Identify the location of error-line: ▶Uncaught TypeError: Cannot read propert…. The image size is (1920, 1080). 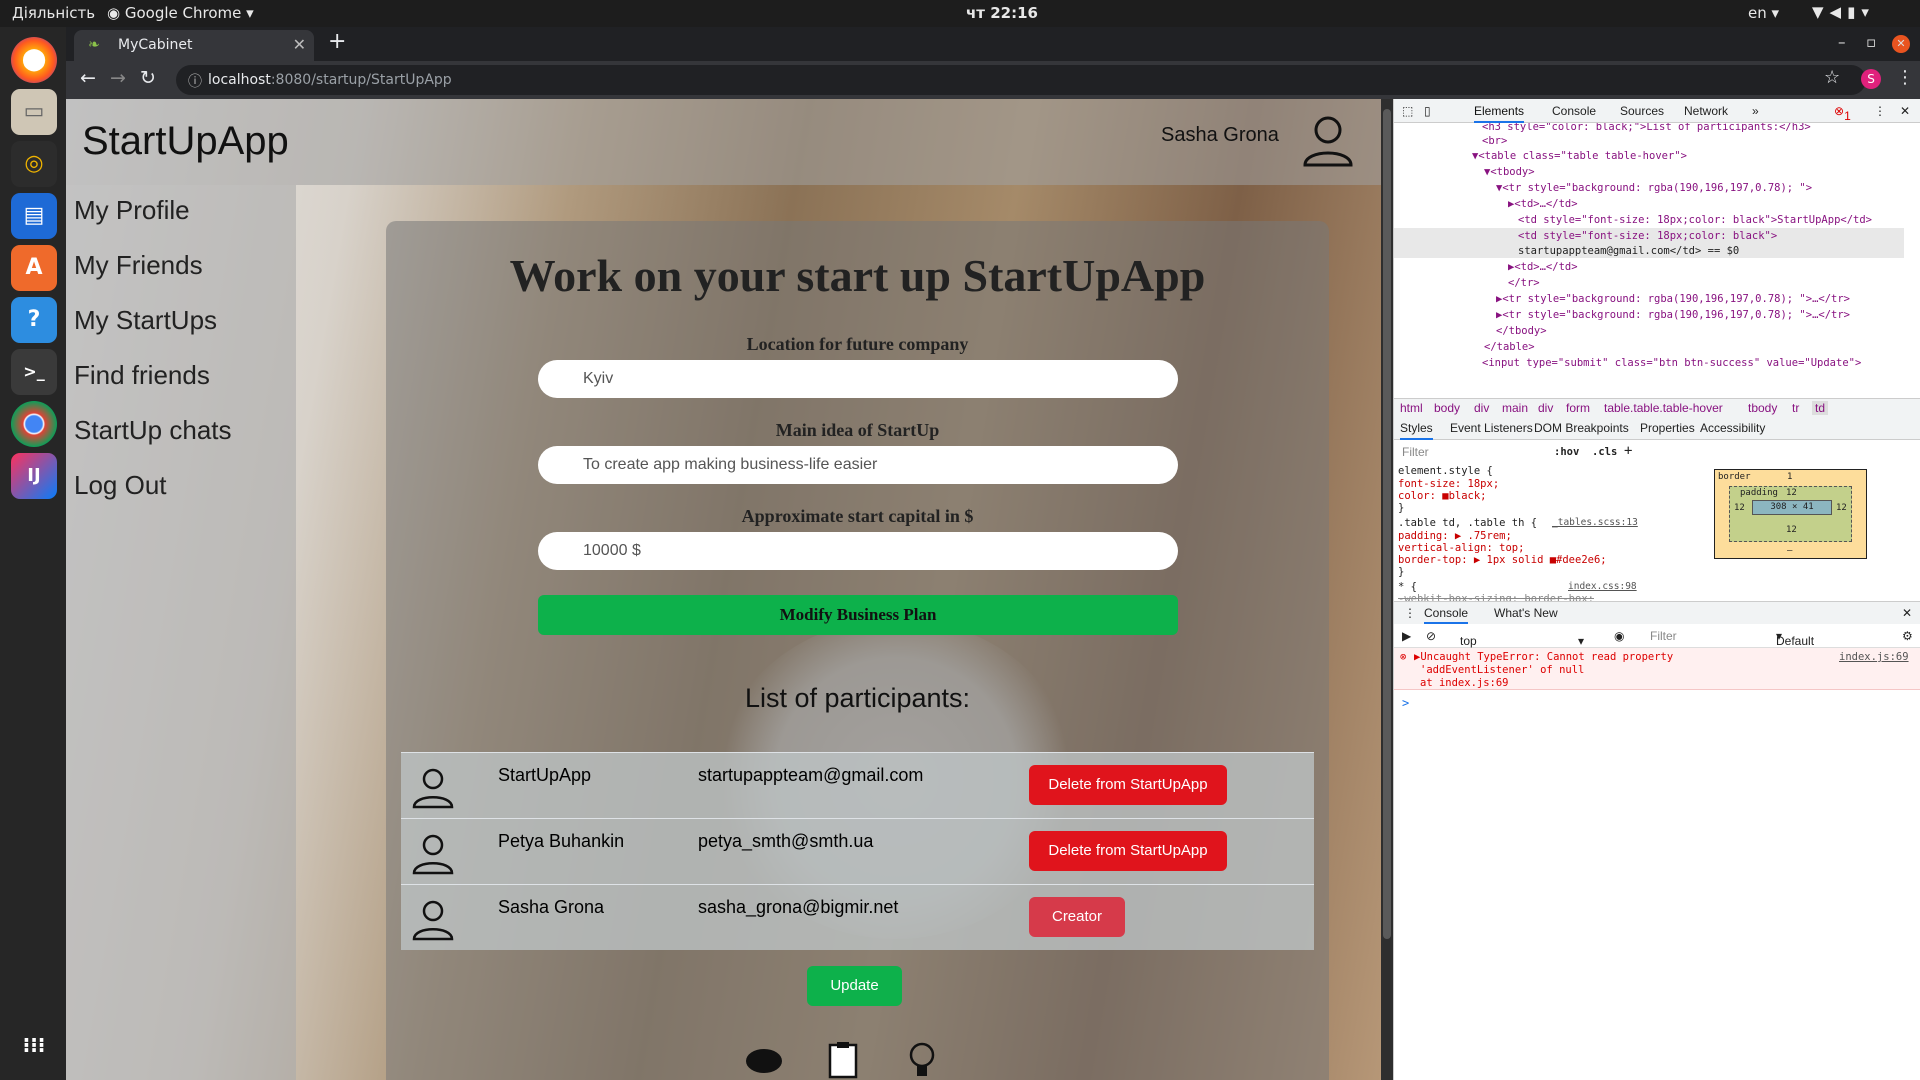
(1543, 657).